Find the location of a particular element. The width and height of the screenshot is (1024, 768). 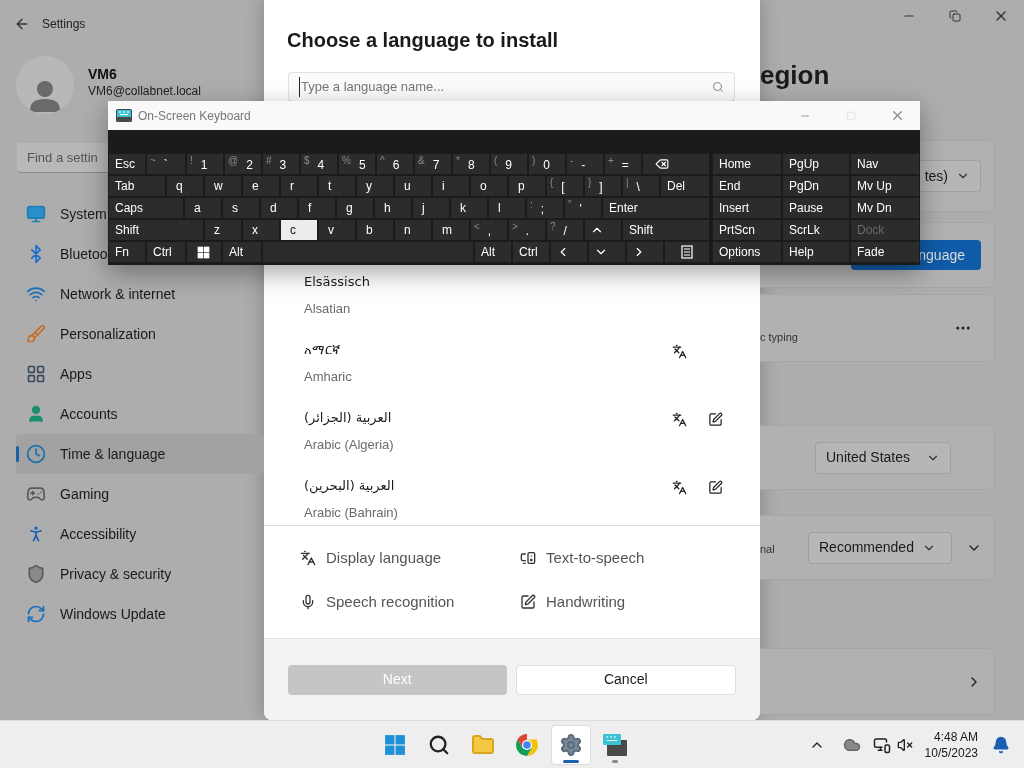

legend-label: Handwriting is located at coordinates (586, 601).